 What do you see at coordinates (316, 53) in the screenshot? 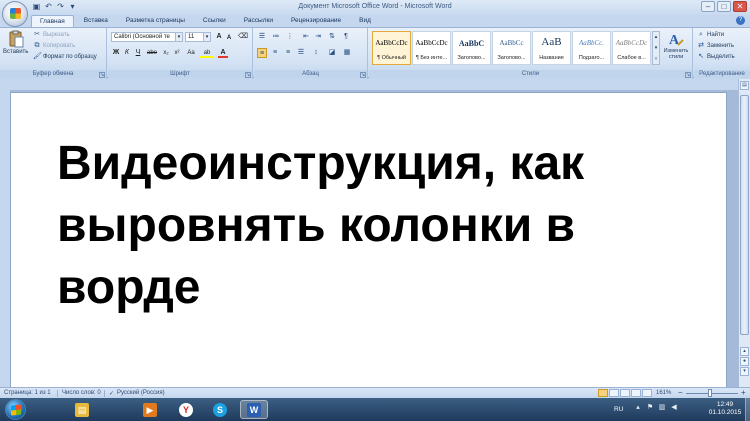
I see `line-spacing-icon: ↕` at bounding box center [316, 53].